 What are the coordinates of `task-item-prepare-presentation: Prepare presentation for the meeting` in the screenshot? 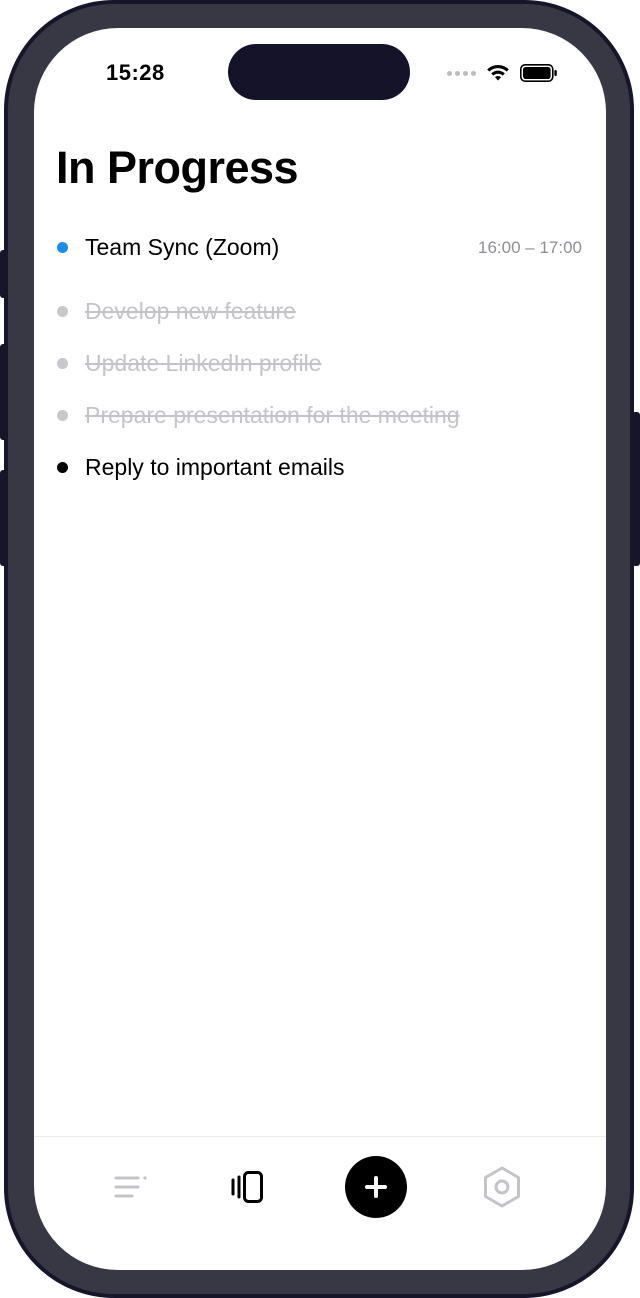 It's located at (320, 418).